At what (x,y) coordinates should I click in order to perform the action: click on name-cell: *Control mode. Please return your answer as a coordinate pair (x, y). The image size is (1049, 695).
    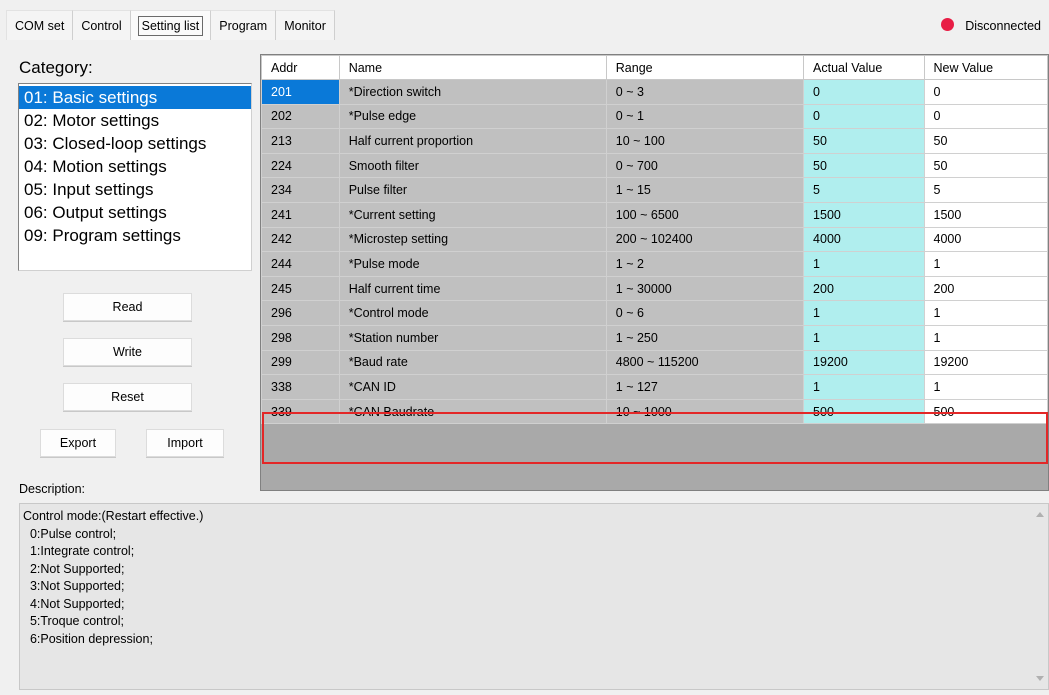
    Looking at the image, I should click on (472, 313).